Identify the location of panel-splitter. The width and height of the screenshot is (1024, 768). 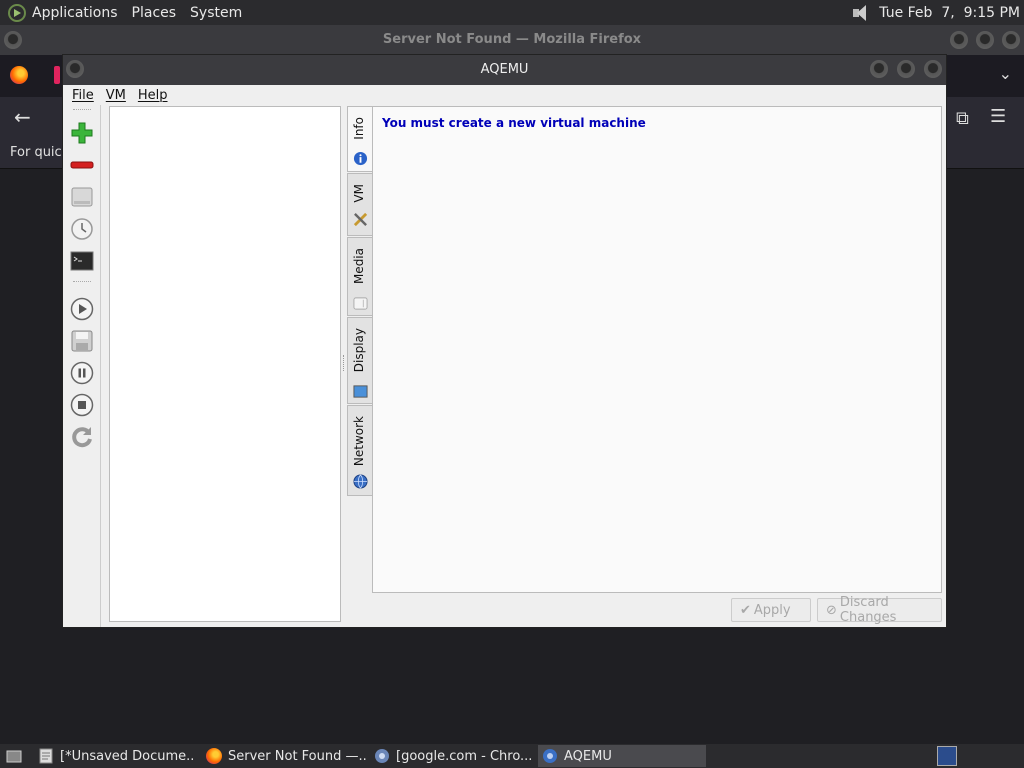
(344, 363).